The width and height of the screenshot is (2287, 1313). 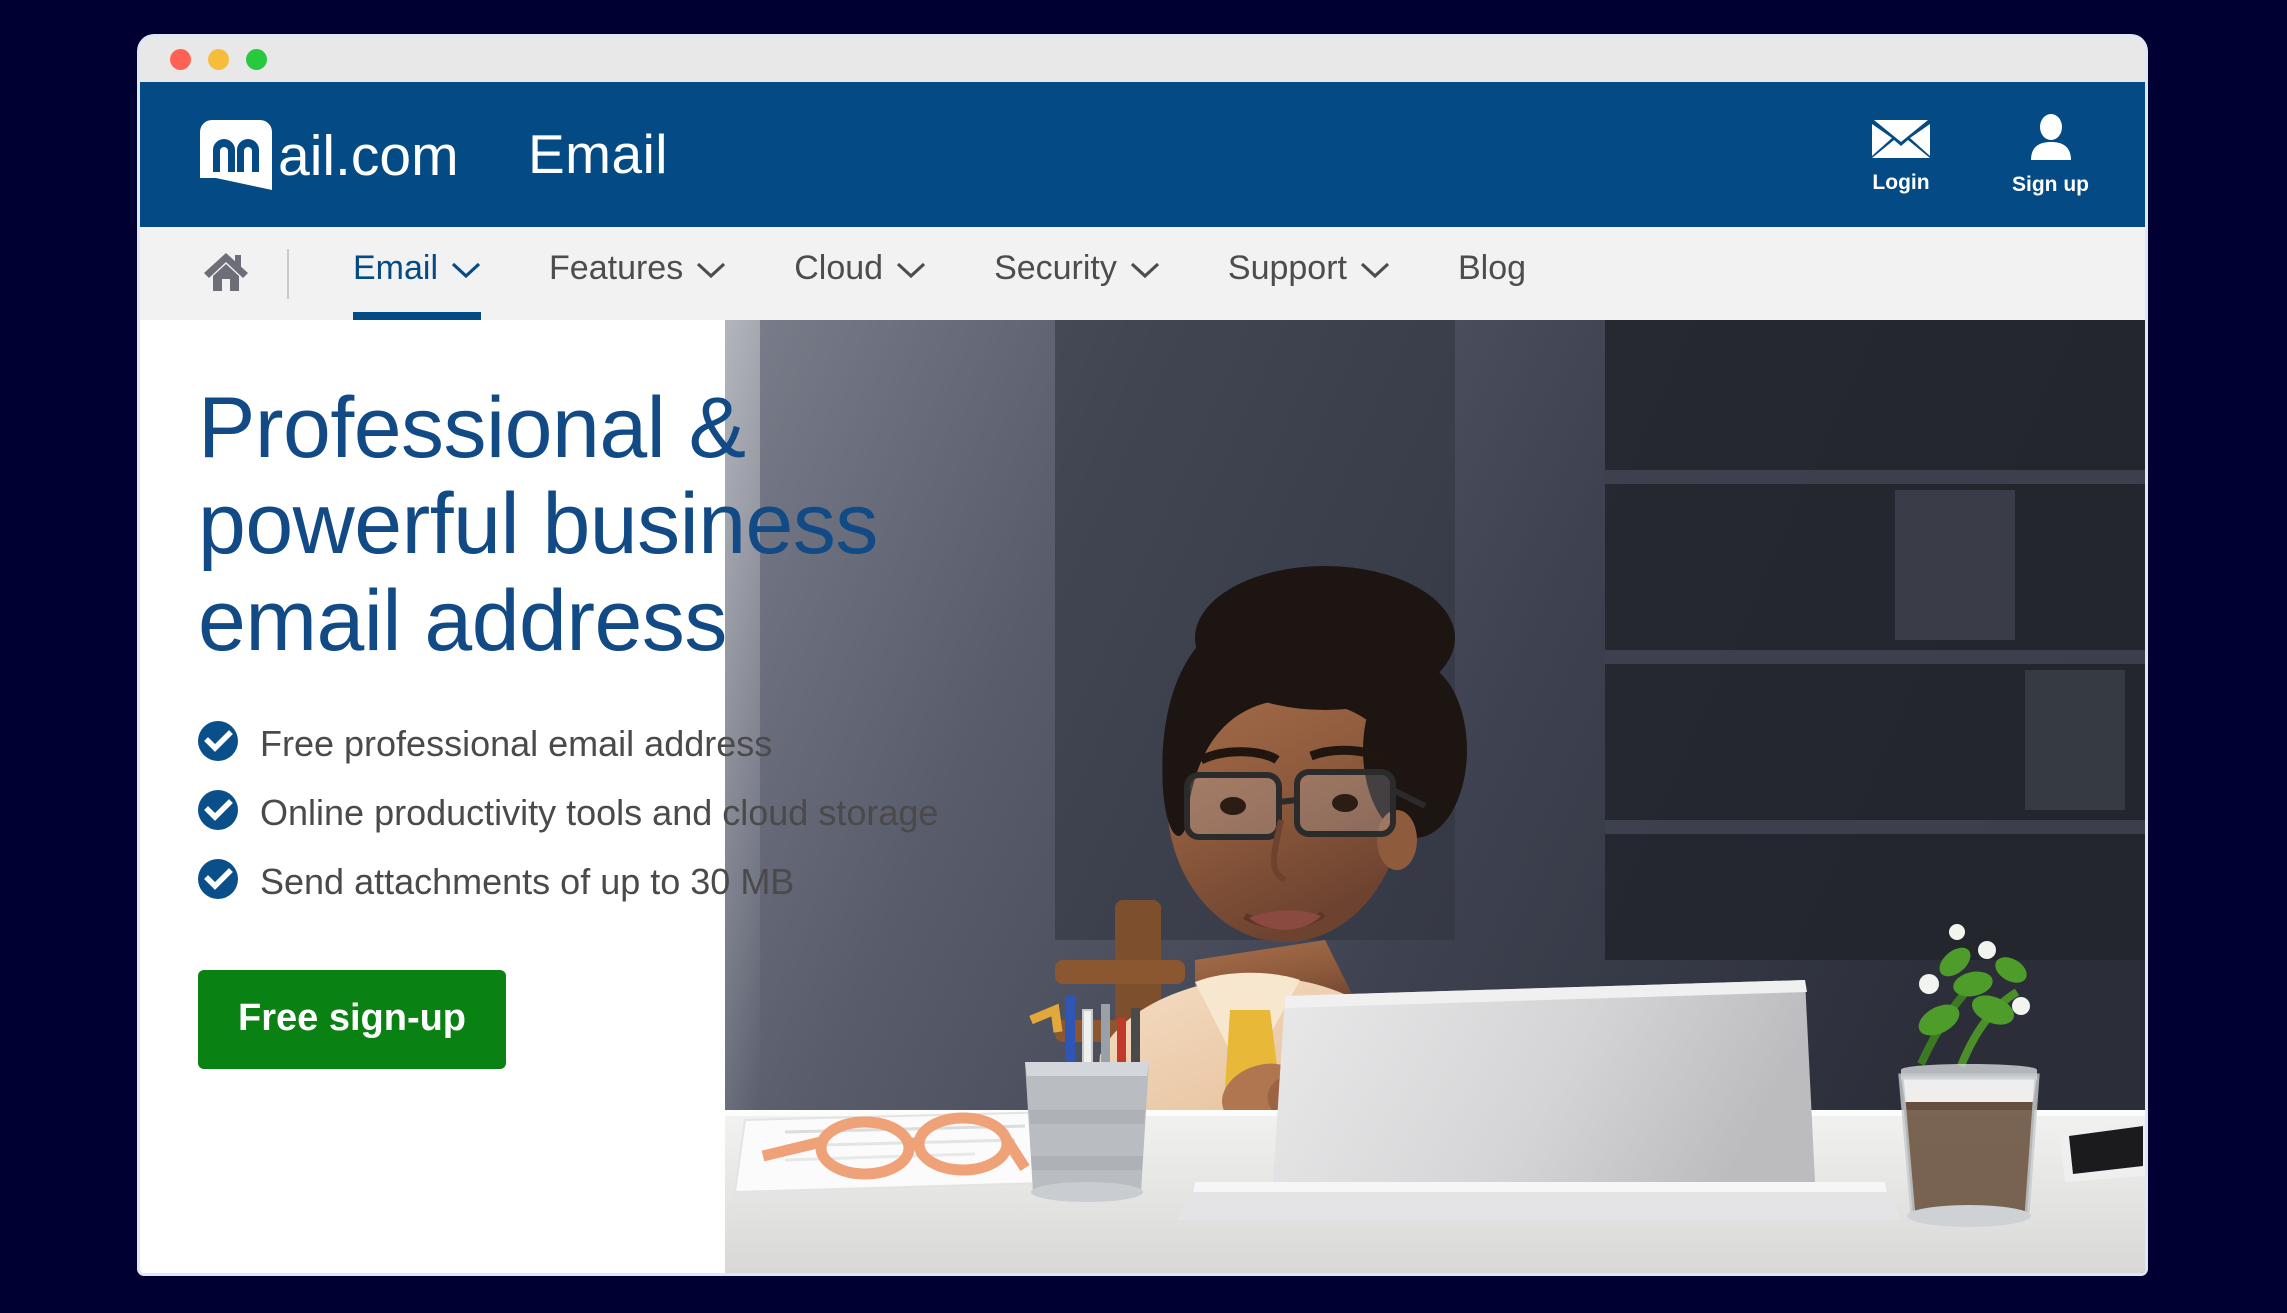 I want to click on list-item: Send attachments of up to 30 MB, so click(x=648, y=881).